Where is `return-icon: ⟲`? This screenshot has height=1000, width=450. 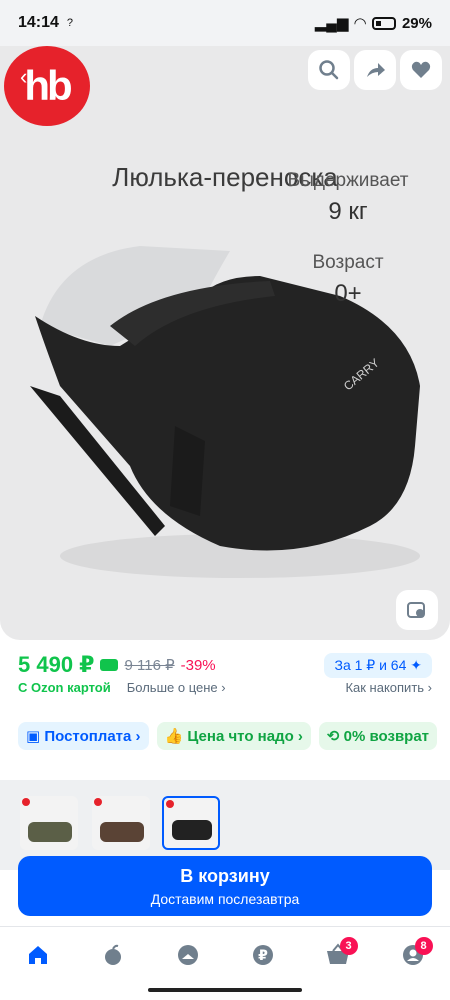 return-icon: ⟲ is located at coordinates (335, 736).